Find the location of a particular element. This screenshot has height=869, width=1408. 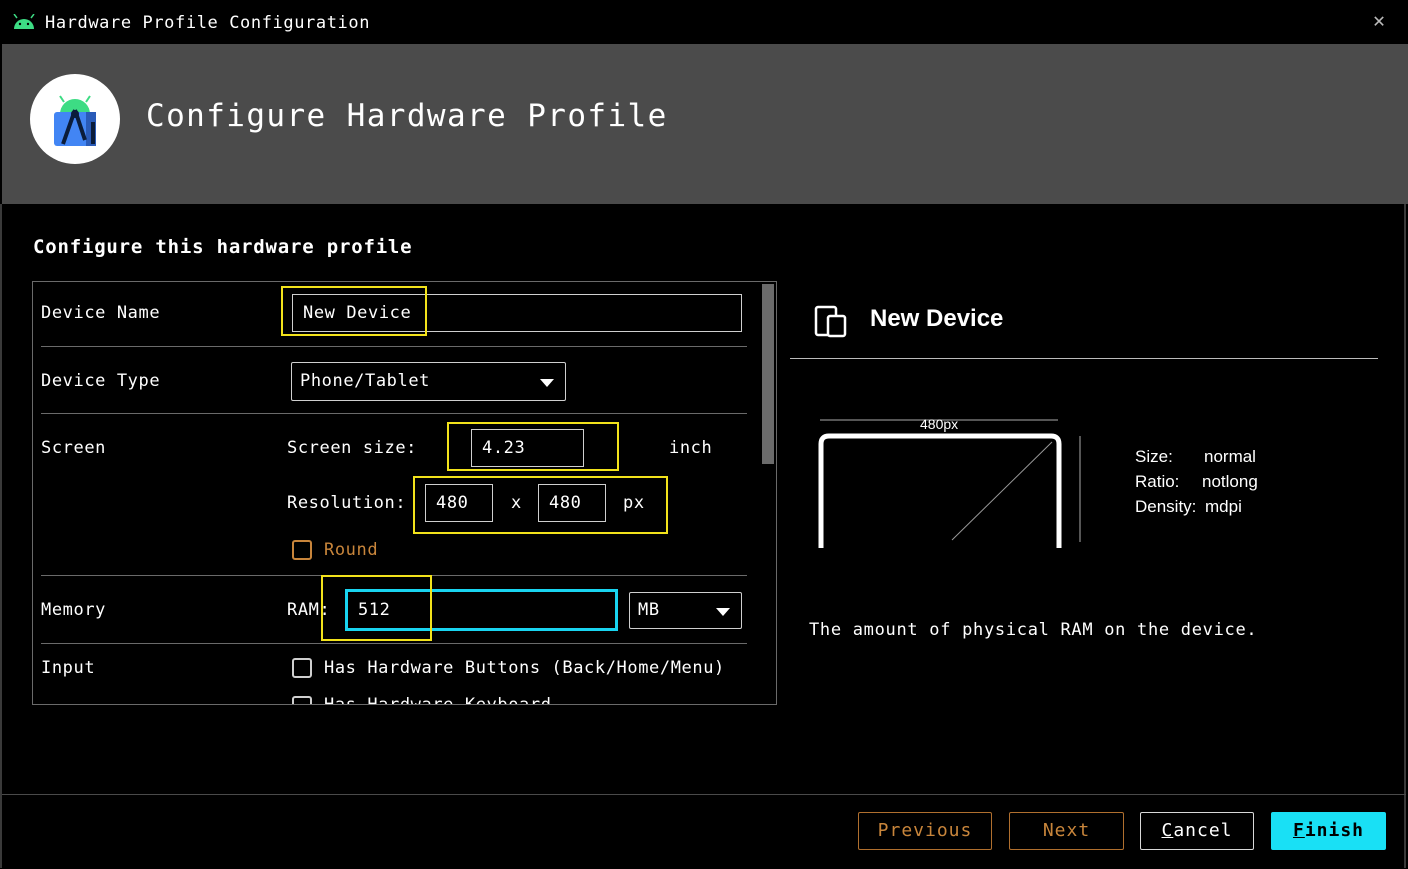

screen-size-label: Screen size: is located at coordinates (352, 448).